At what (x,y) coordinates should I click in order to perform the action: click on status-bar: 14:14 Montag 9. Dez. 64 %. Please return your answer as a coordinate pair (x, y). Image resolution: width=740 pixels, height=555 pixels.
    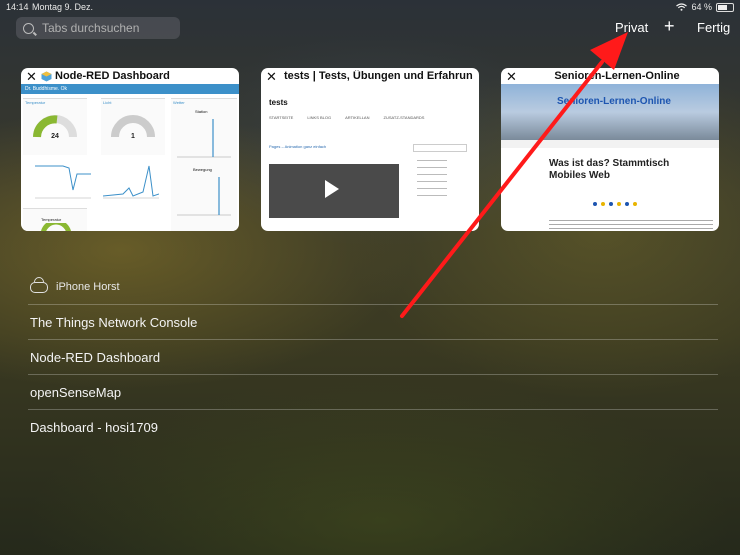
    Looking at the image, I should click on (370, 7).